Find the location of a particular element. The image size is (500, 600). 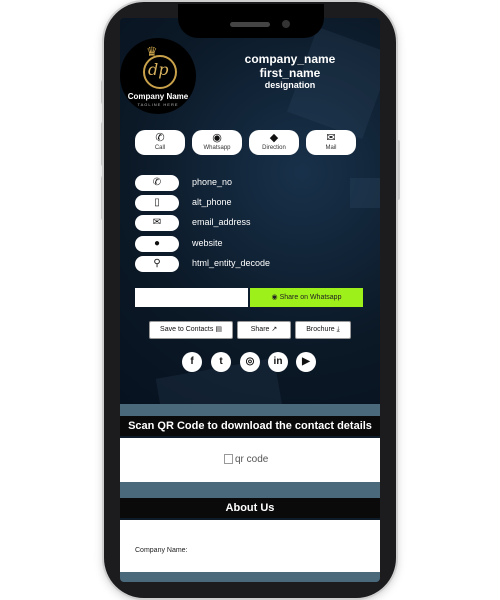

save-to-contacts-button: Save to Contacts ▤ is located at coordinates (191, 330).